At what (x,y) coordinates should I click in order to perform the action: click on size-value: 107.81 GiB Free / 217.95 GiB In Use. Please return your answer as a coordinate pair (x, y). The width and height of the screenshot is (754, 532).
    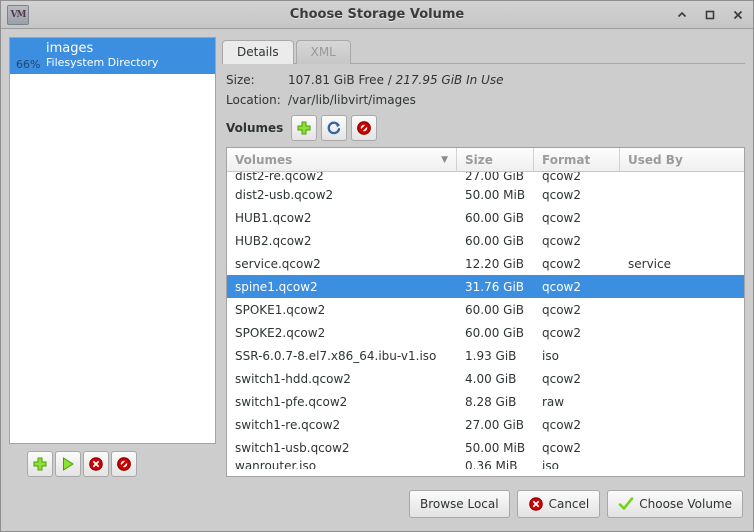
    Looking at the image, I should click on (395, 80).